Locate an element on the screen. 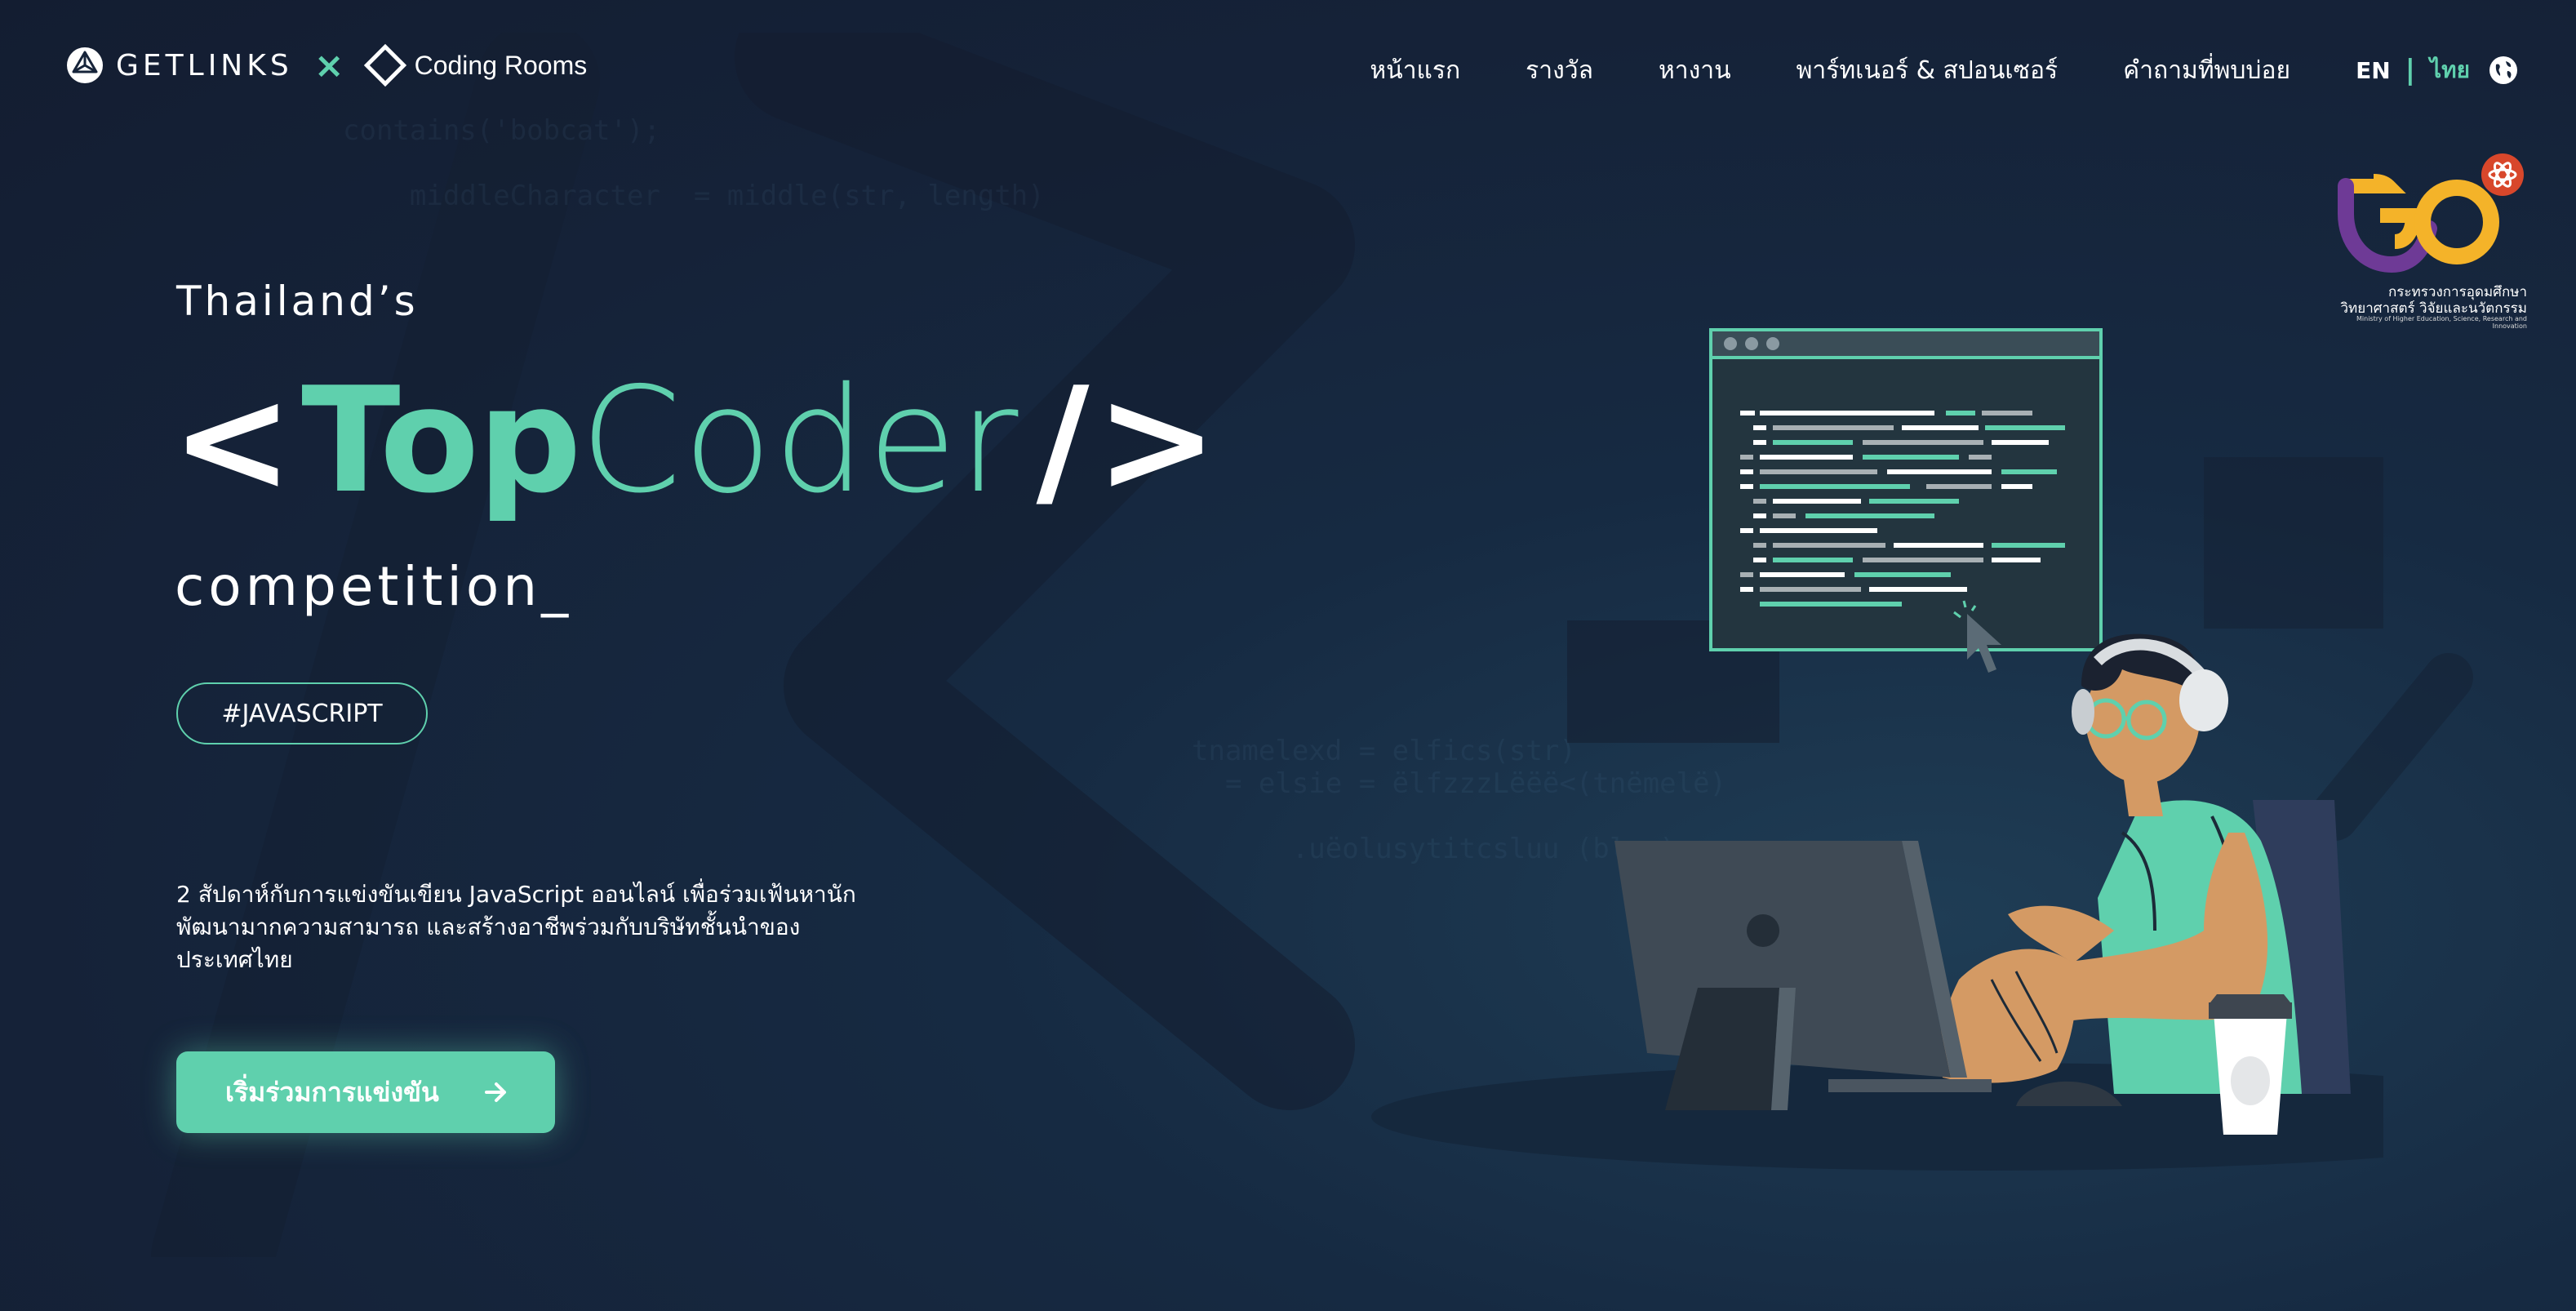 This screenshot has width=2576, height=1311. coding-rooms-logo-icon is located at coordinates (384, 65).